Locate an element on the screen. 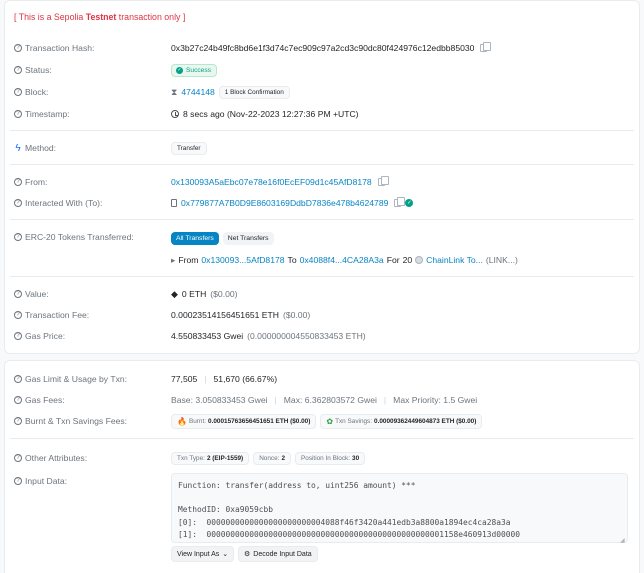 The image size is (644, 573). ethereum-icon: ◆ is located at coordinates (174, 293).